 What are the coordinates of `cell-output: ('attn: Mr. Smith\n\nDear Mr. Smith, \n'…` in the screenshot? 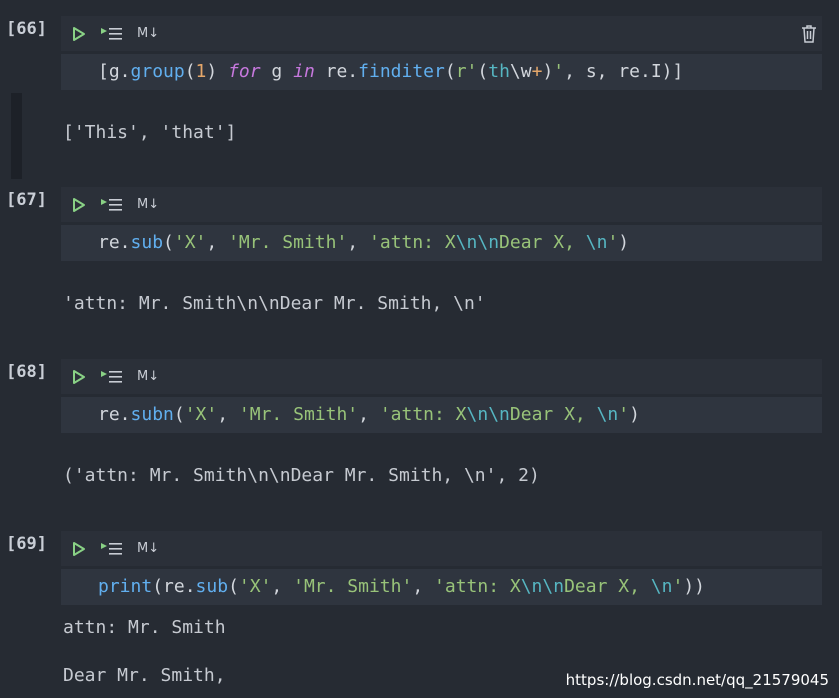 It's located at (301, 475).